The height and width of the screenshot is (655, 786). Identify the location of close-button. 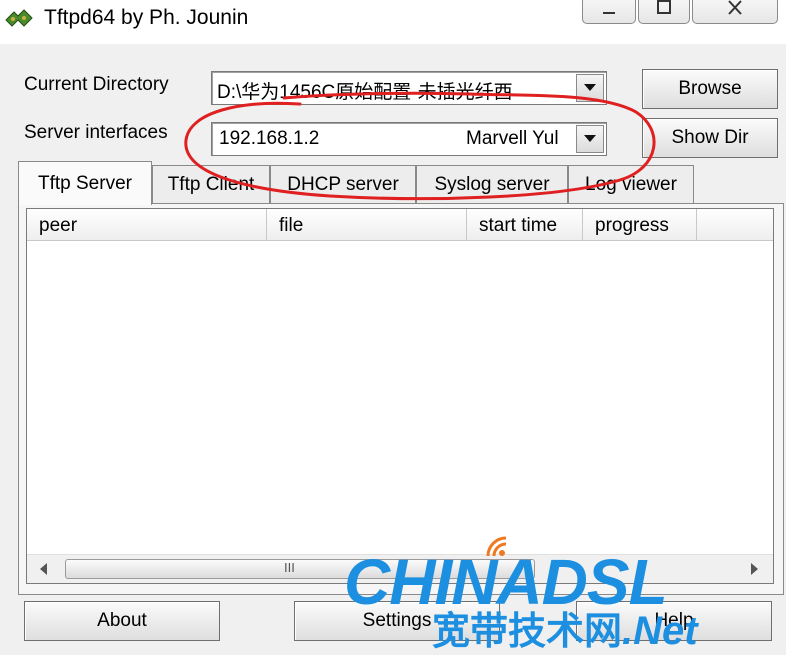
(735, 12).